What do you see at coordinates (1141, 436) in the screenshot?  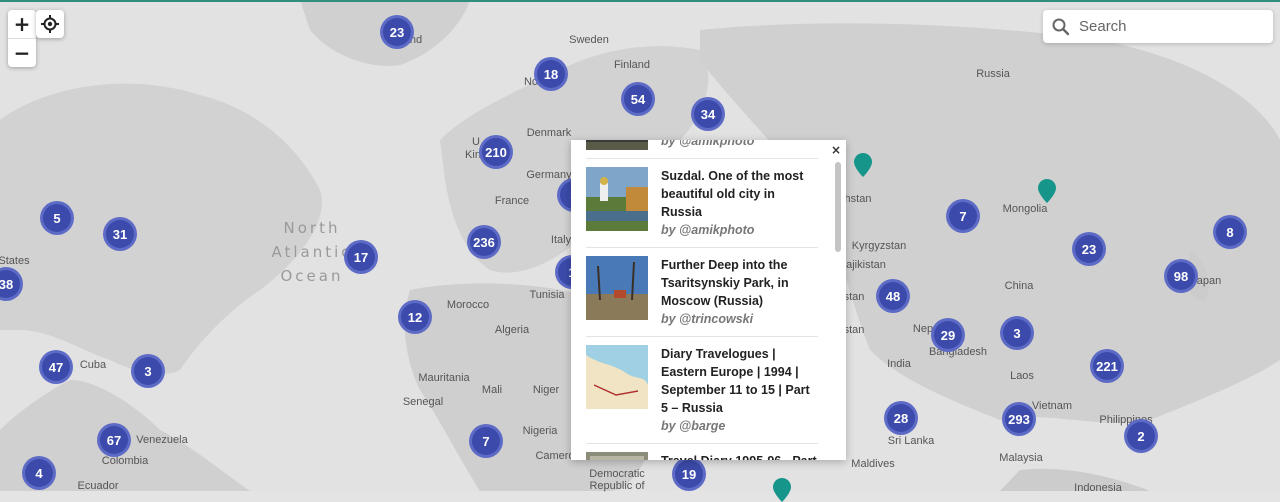 I see `cluster-marker: 2` at bounding box center [1141, 436].